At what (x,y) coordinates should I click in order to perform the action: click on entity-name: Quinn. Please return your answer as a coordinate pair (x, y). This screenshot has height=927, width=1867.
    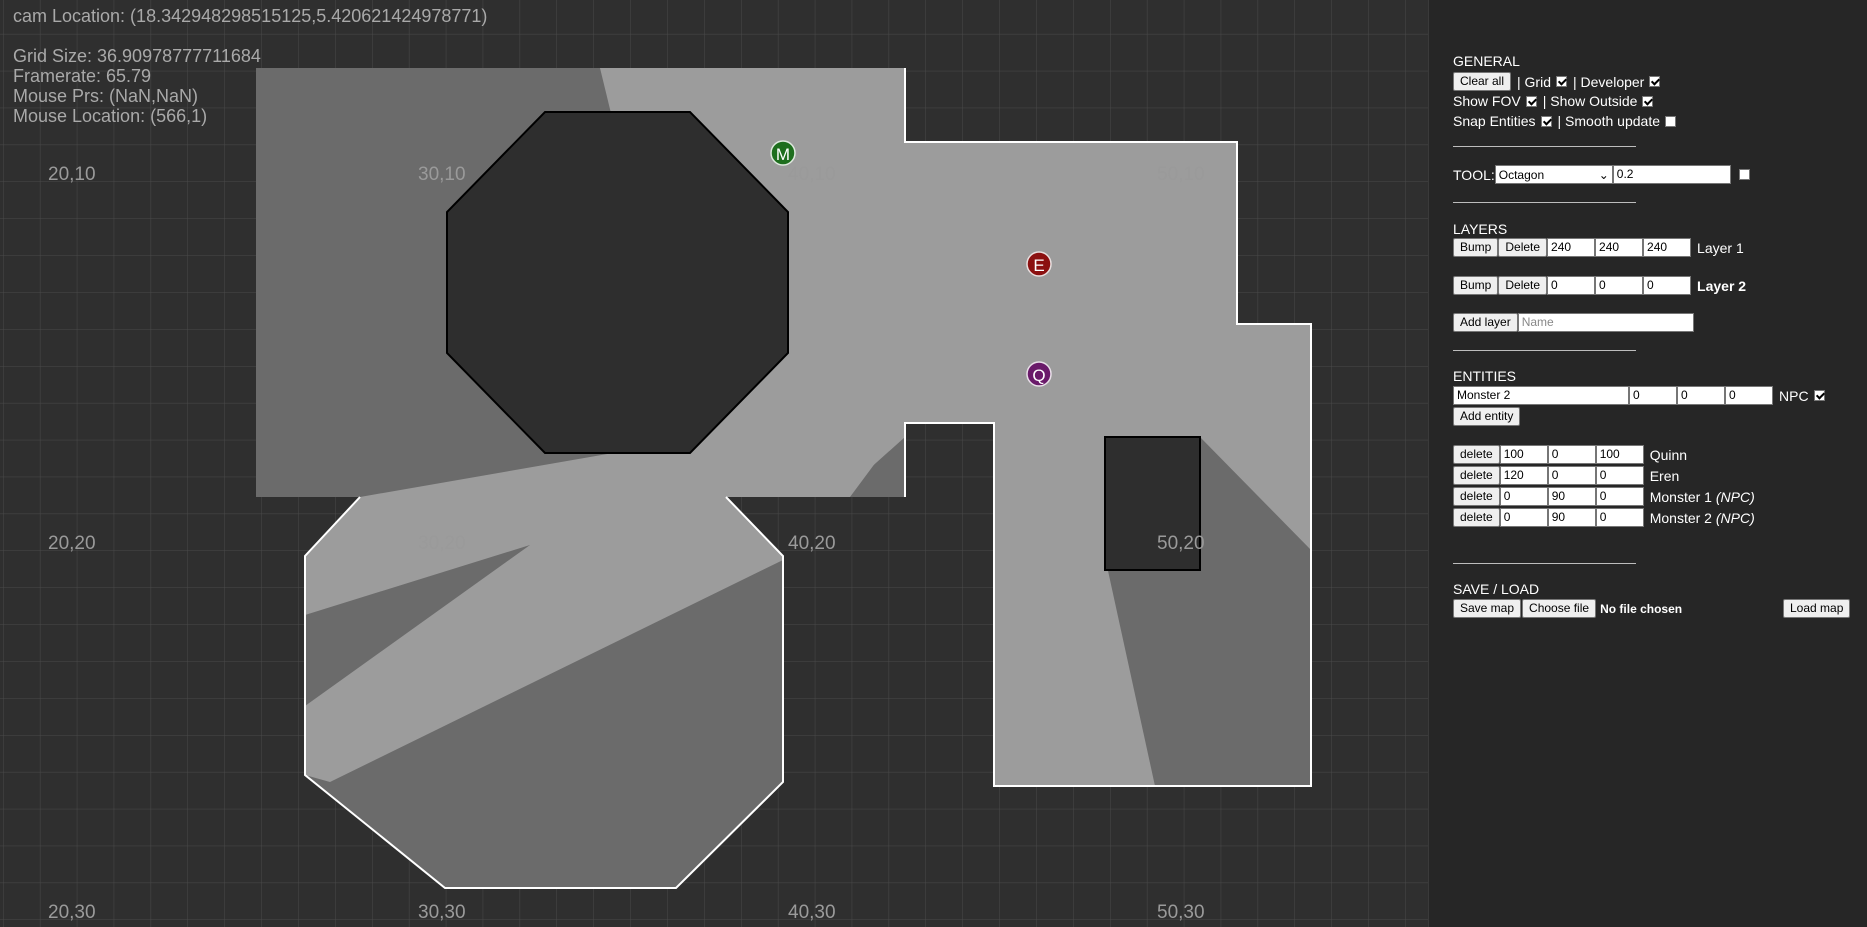
    Looking at the image, I should click on (1668, 454).